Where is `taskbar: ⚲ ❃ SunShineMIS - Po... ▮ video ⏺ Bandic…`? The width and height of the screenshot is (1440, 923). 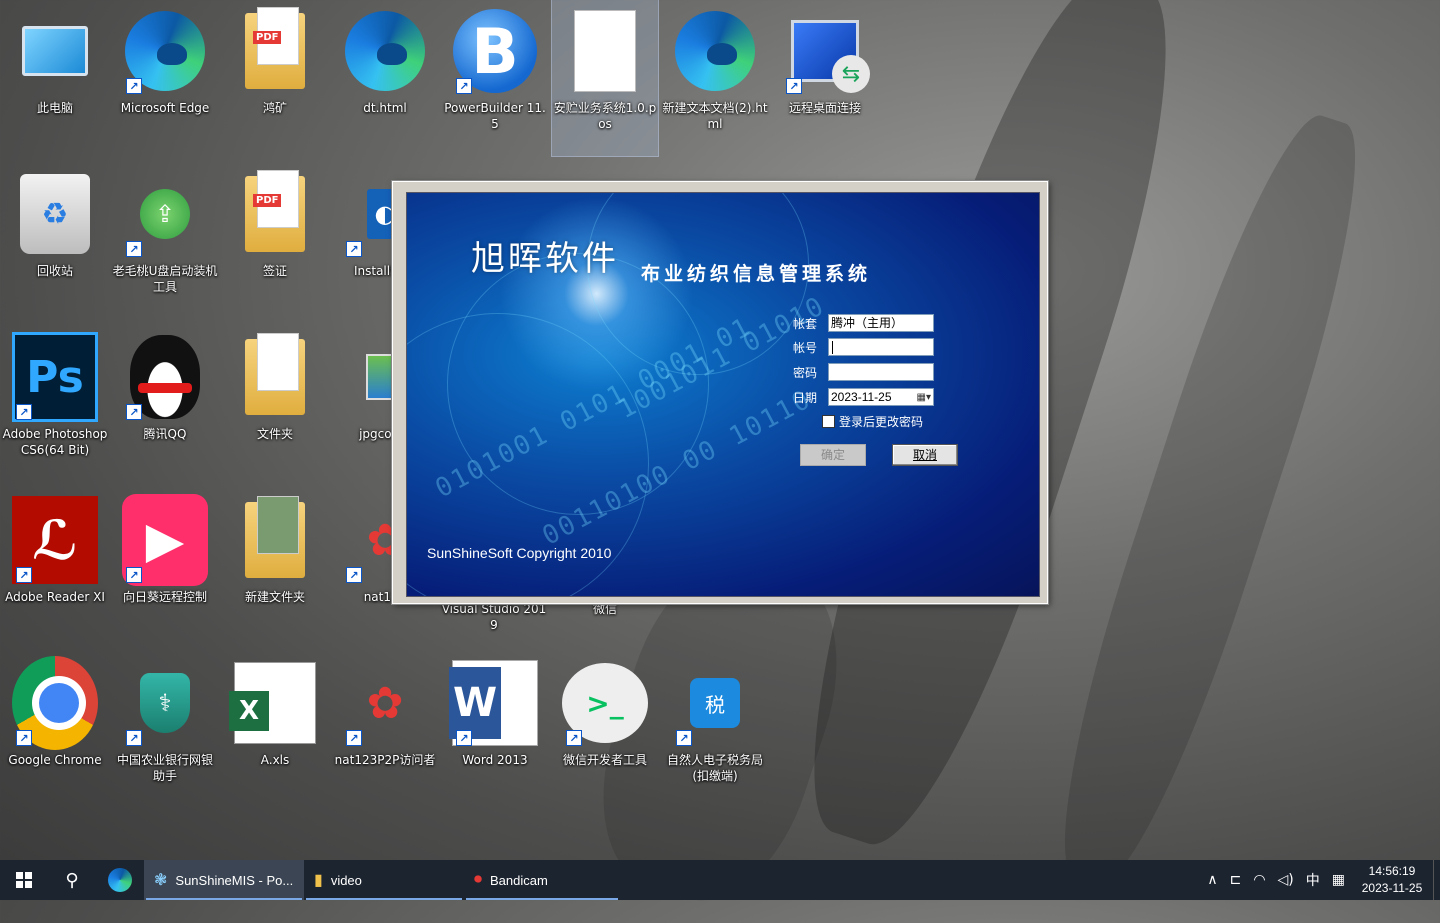 taskbar: ⚲ ❃ SunShineMIS - Po... ▮ video ⏺ Bandic… is located at coordinates (720, 880).